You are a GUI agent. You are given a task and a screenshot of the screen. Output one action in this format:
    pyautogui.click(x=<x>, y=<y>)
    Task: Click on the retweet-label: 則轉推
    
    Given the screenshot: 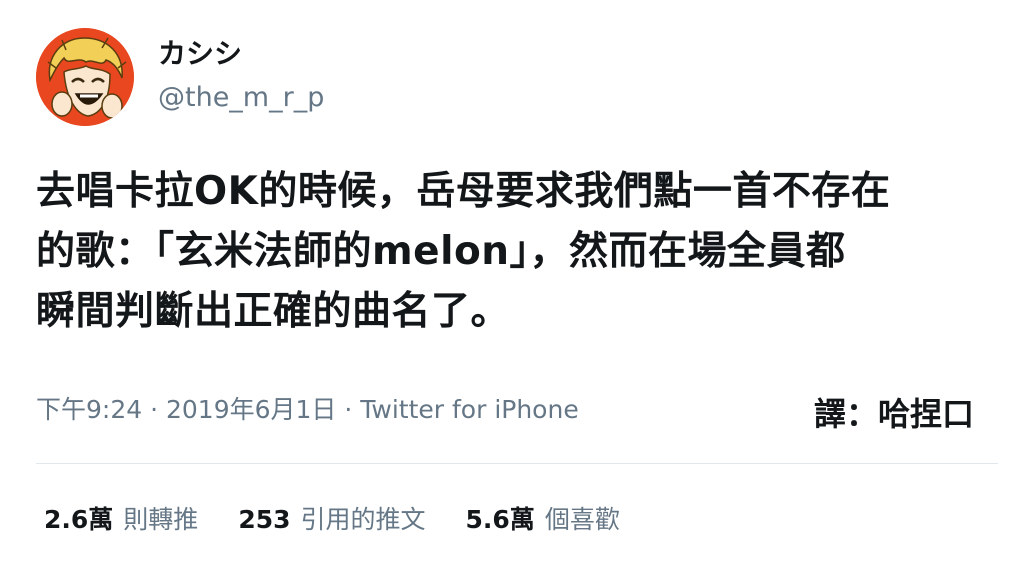 What is the action you would take?
    pyautogui.click(x=161, y=519)
    